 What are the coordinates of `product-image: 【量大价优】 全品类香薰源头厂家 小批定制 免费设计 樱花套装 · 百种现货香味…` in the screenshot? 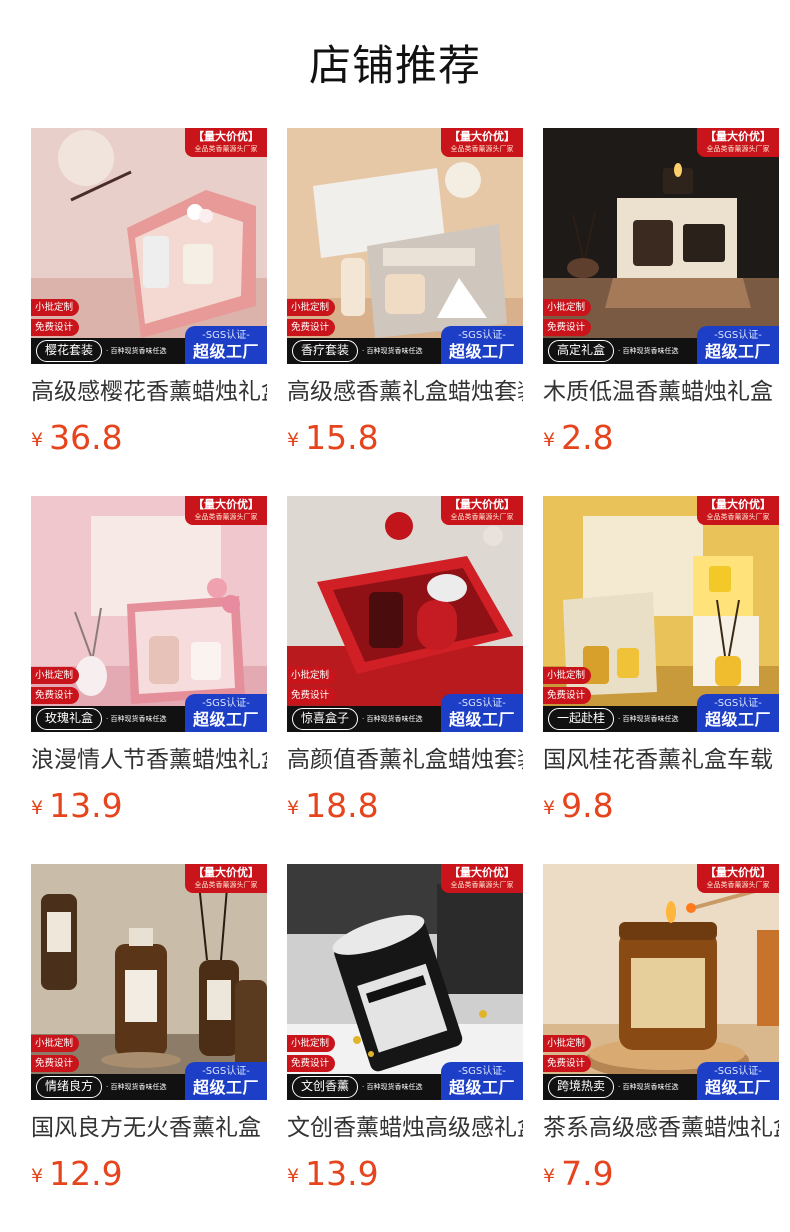 It's located at (149, 246).